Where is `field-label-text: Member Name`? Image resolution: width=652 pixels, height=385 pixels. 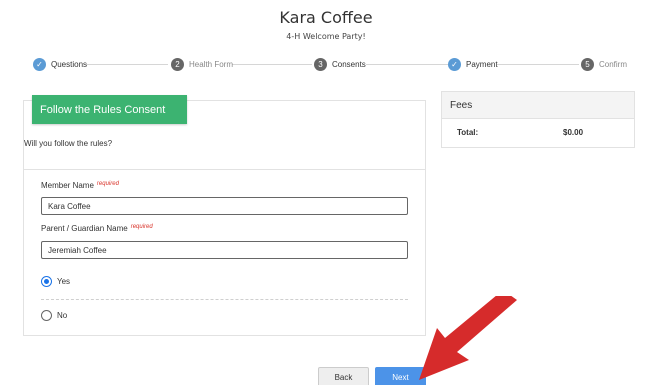
field-label-text: Member Name is located at coordinates (67, 185).